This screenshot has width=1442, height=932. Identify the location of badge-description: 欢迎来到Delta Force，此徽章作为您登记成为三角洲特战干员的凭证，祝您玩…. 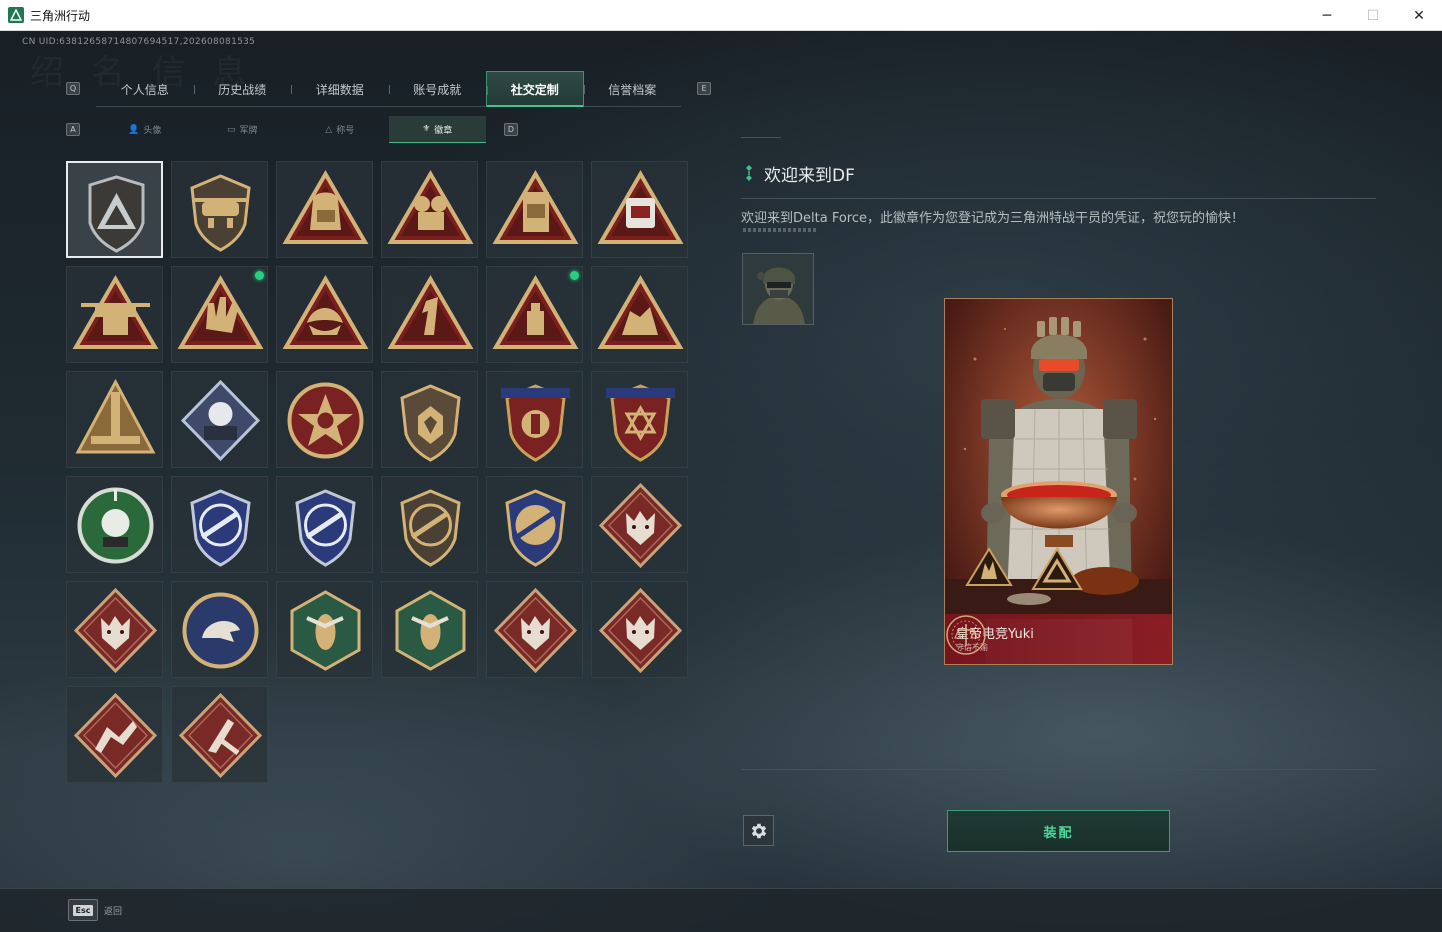
(992, 218).